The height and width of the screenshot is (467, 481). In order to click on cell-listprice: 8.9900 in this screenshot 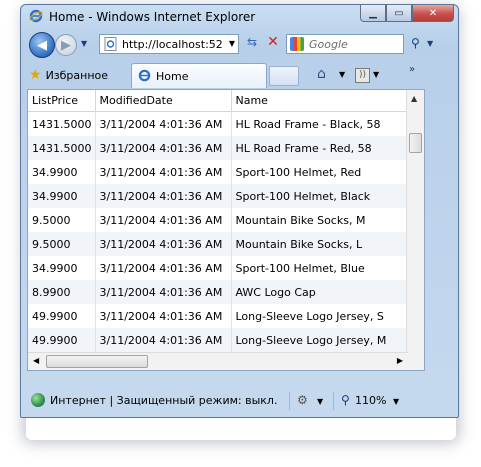, I will do `click(62, 292)`.